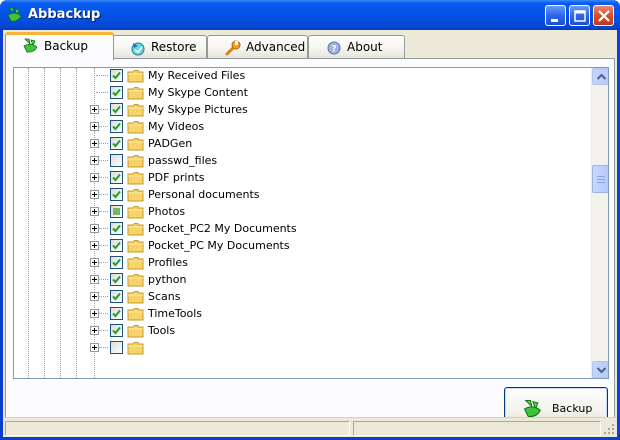 Image resolution: width=620 pixels, height=440 pixels. I want to click on tree-row: python, so click(303, 279).